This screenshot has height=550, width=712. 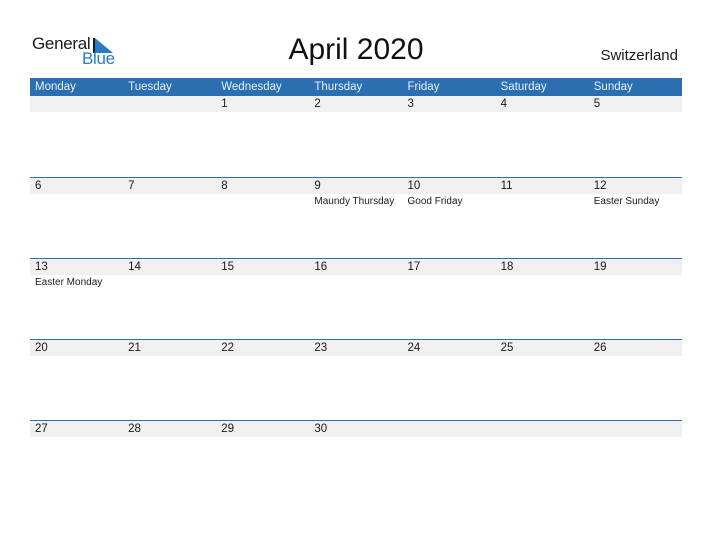 I want to click on day-cell: 30, so click(x=355, y=460).